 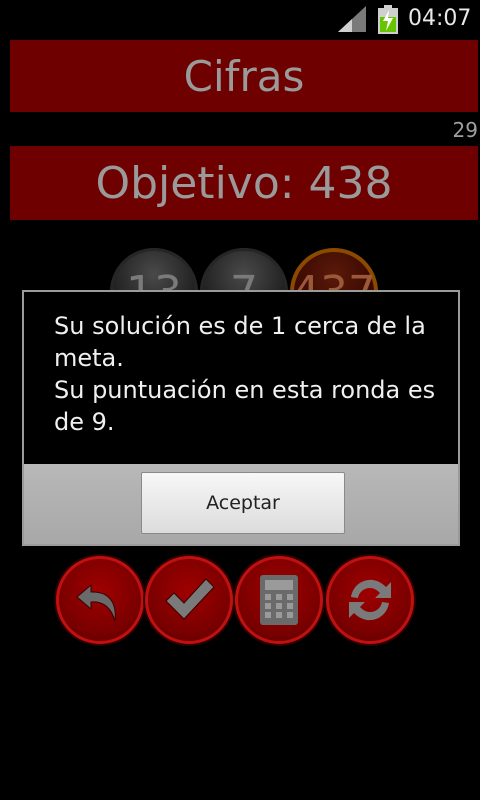 I want to click on dialog-line: Su solución es de 1 cerca de la meta., so click(x=240, y=342).